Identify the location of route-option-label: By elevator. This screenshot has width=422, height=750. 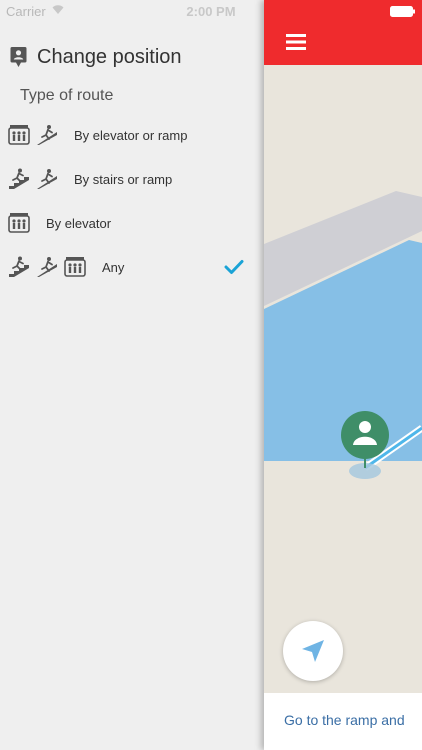
(79, 223).